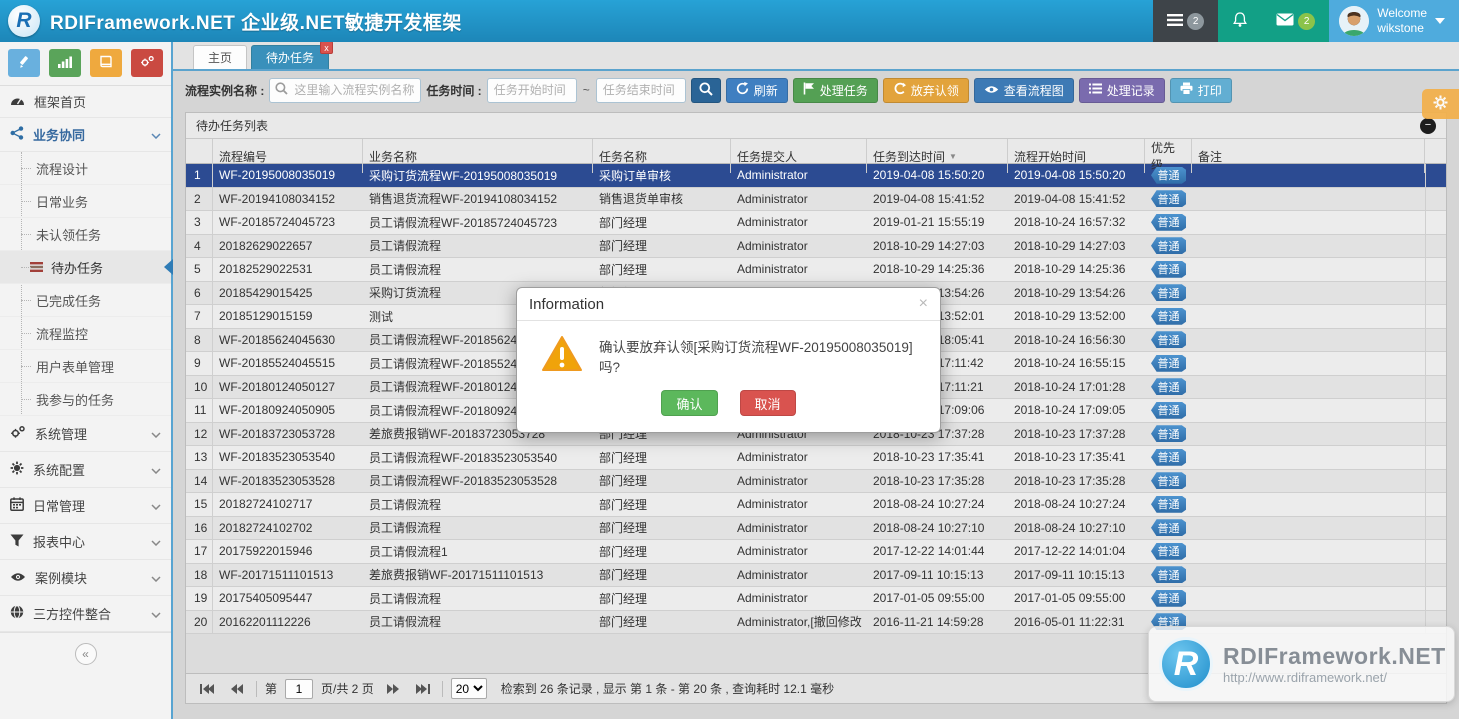 Image resolution: width=1459 pixels, height=719 pixels. Describe the element at coordinates (767, 403) in the screenshot. I see `cancel-button: 取消` at that location.